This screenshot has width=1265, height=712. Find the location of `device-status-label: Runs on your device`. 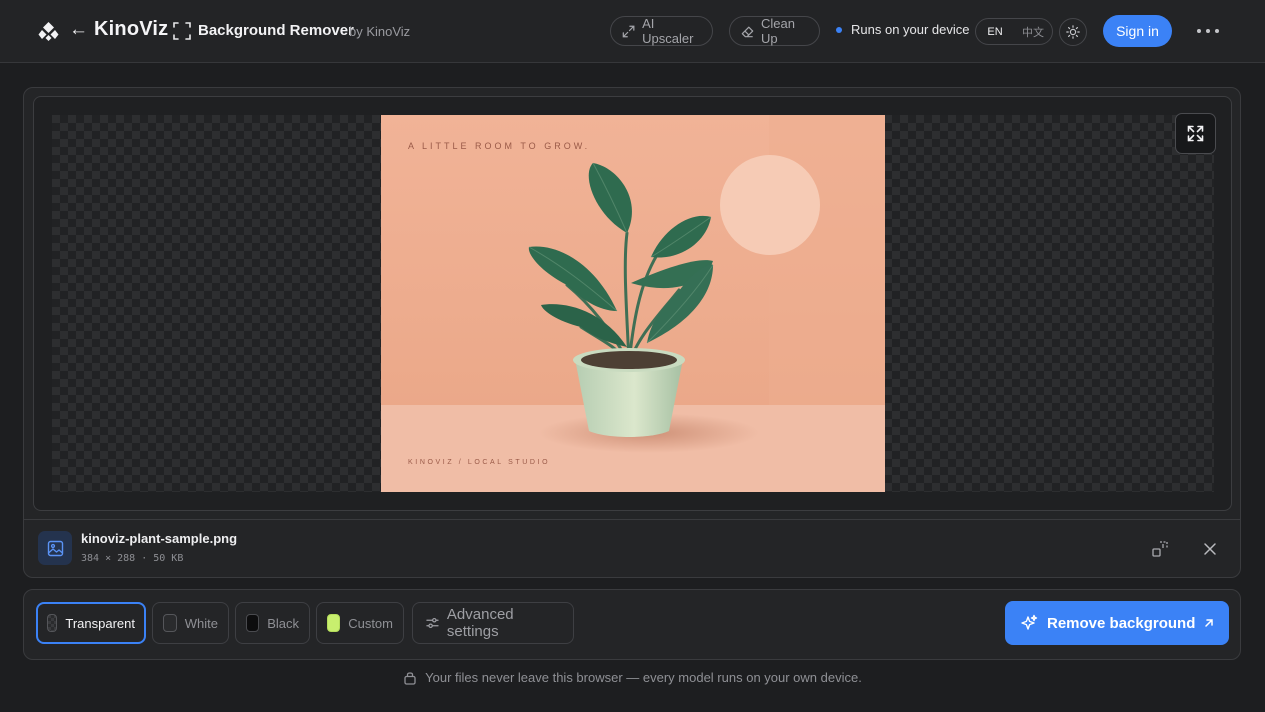

device-status-label: Runs on your device is located at coordinates (910, 29).